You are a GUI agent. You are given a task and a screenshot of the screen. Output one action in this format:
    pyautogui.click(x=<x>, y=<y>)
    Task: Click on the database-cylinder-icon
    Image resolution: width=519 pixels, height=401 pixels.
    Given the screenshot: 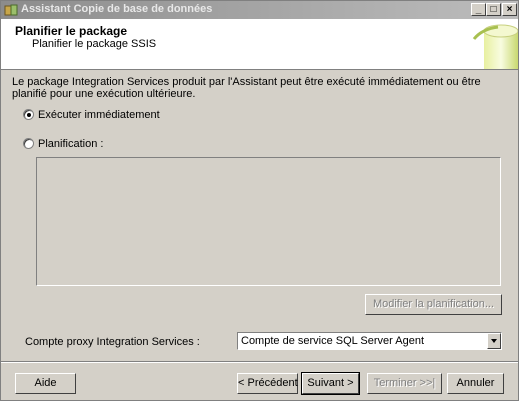 What is the action you would take?
    pyautogui.click(x=495, y=46)
    